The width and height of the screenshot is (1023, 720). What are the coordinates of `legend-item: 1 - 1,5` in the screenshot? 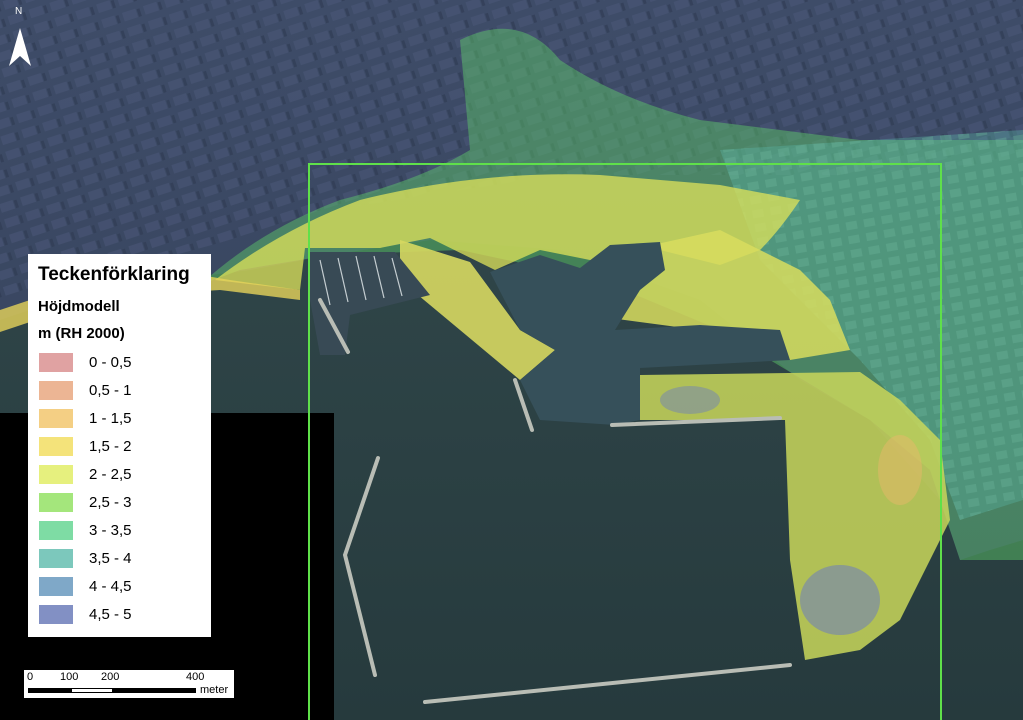 It's located at (119, 418).